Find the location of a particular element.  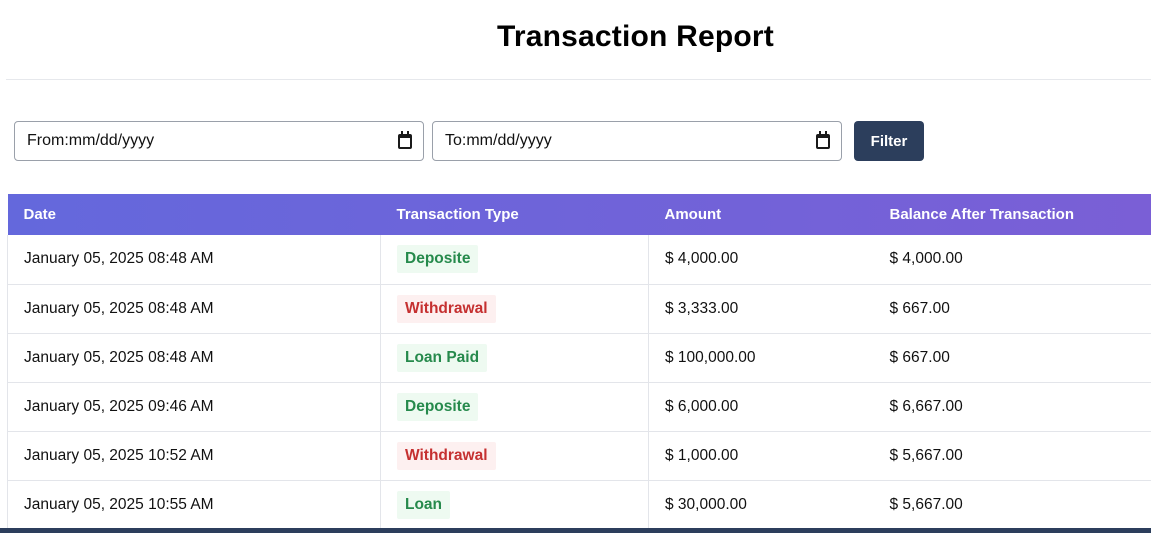

cell-date: January 05, 2025 09:46 AM is located at coordinates (194, 407).